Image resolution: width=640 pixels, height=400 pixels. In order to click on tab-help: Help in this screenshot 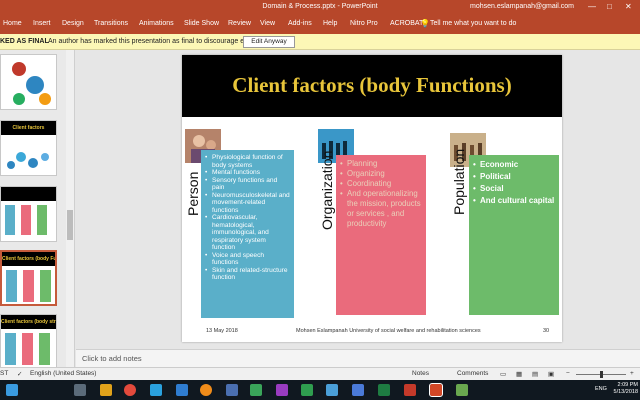, I will do `click(330, 23)`.